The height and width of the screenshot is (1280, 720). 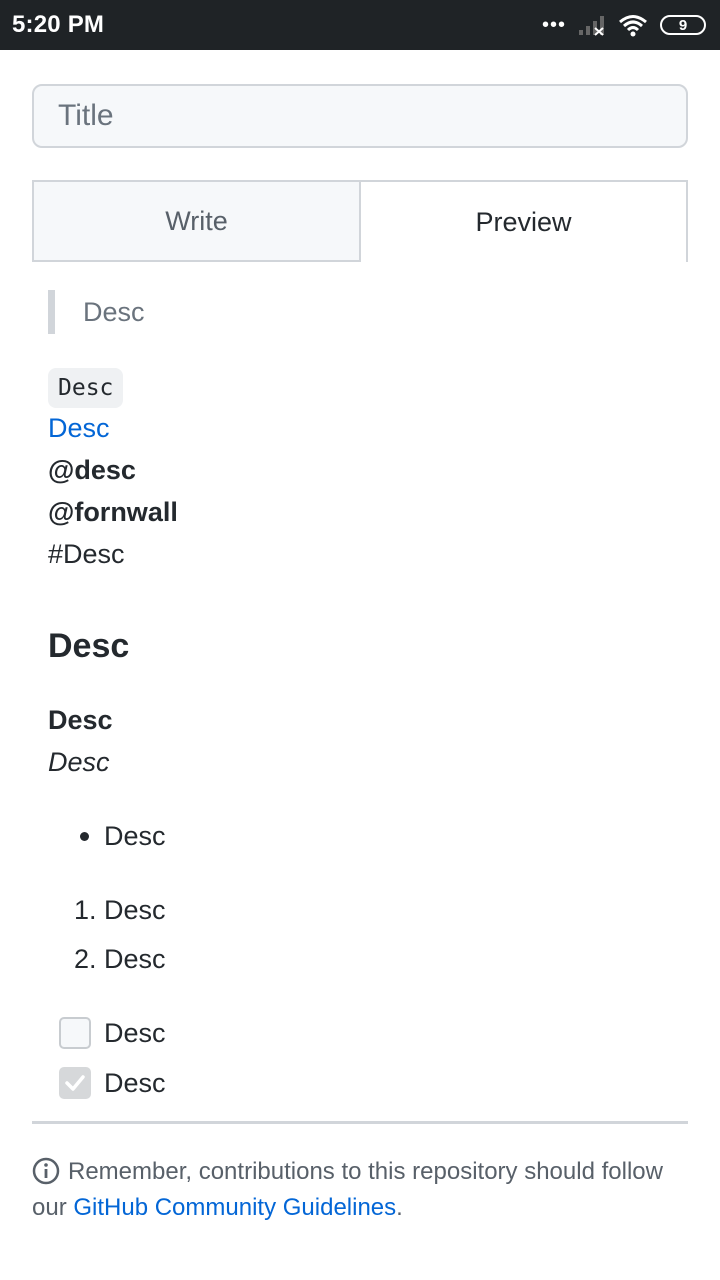 What do you see at coordinates (75, 1033) in the screenshot?
I see `task-checkbox-unchecked` at bounding box center [75, 1033].